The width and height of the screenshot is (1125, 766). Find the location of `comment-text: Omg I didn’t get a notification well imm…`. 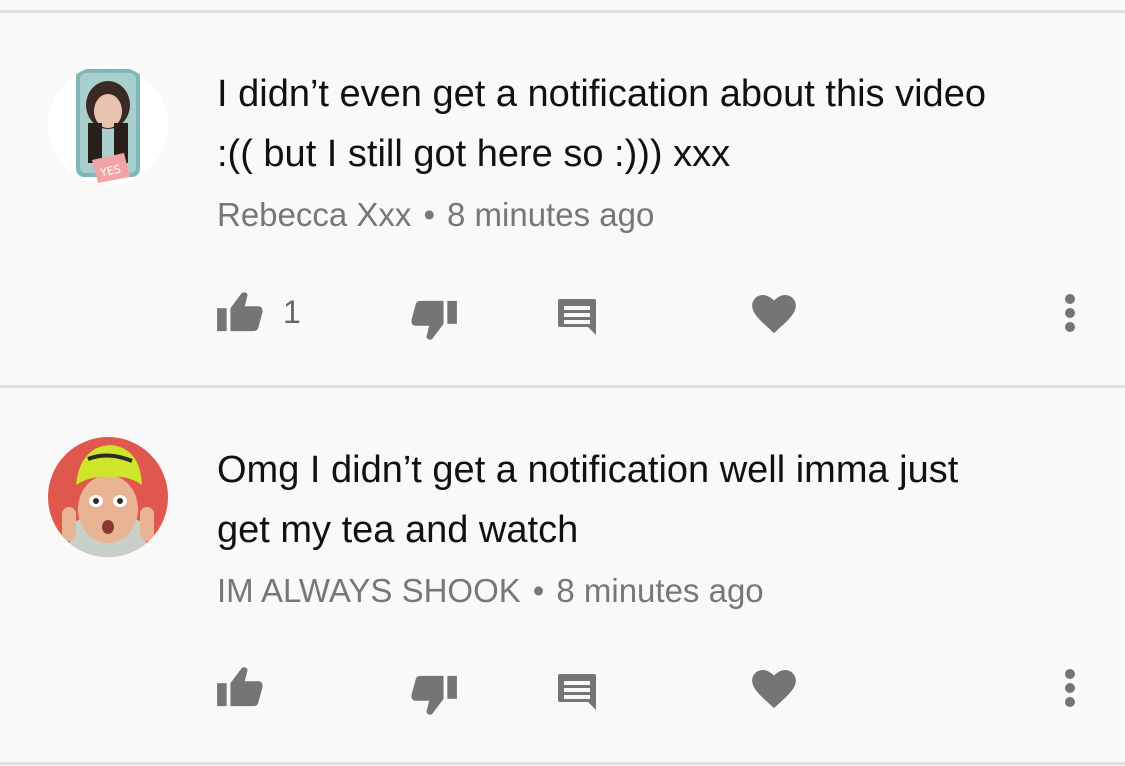

comment-text: Omg I didn’t get a notification well imm… is located at coordinates (657, 500).